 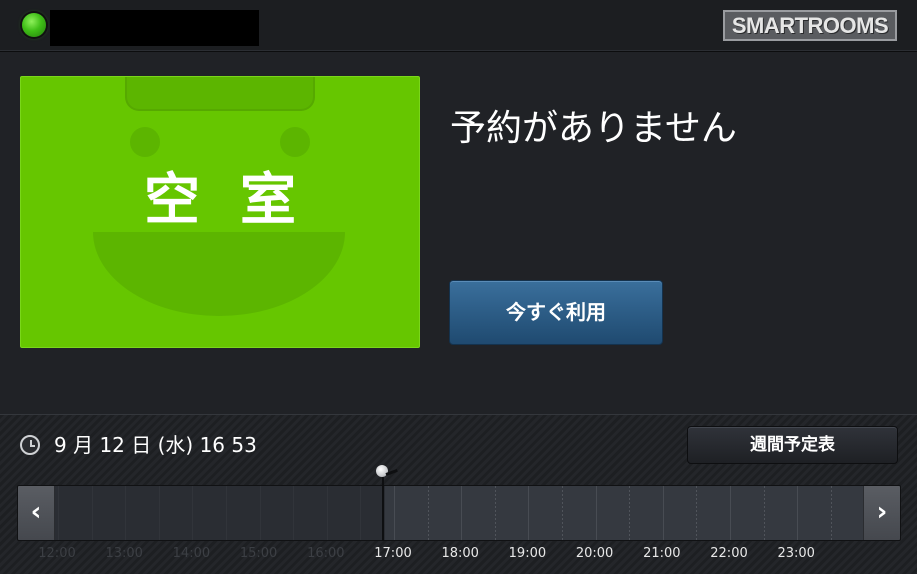 What do you see at coordinates (393, 553) in the screenshot?
I see `timeline-hour-label: 17:00` at bounding box center [393, 553].